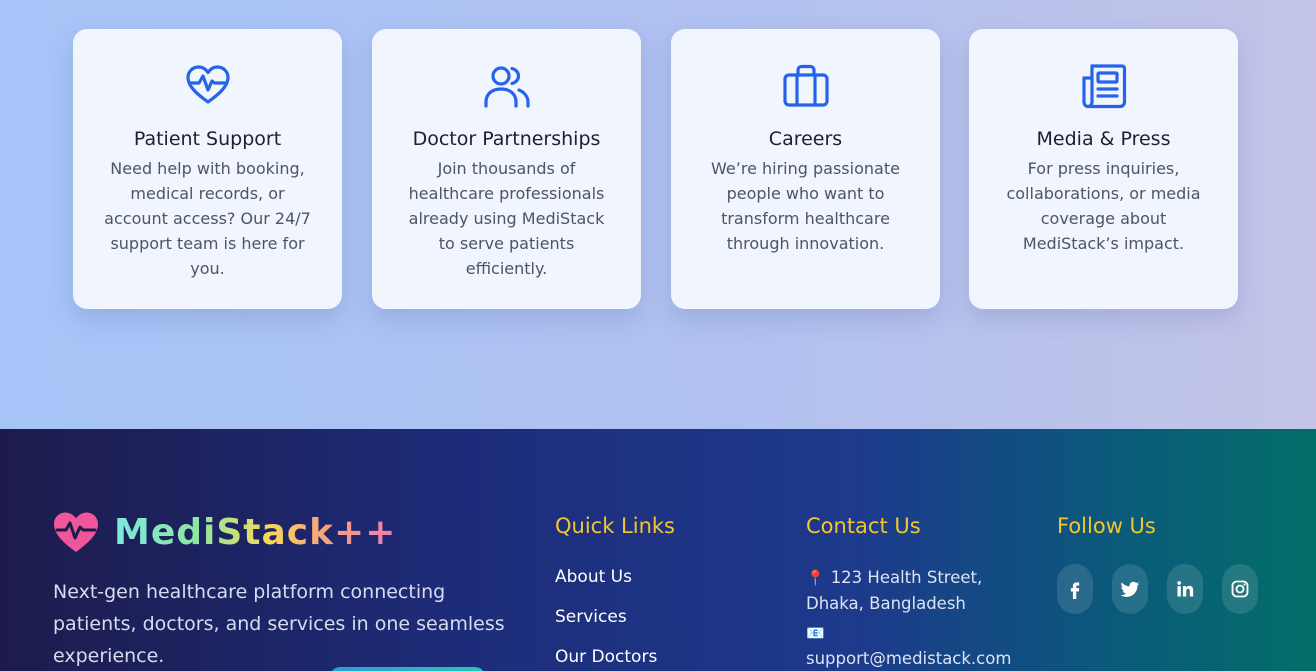  What do you see at coordinates (894, 590) in the screenshot?
I see `address-text: 123 Health Street, Dhaka, Bangladesh` at bounding box center [894, 590].